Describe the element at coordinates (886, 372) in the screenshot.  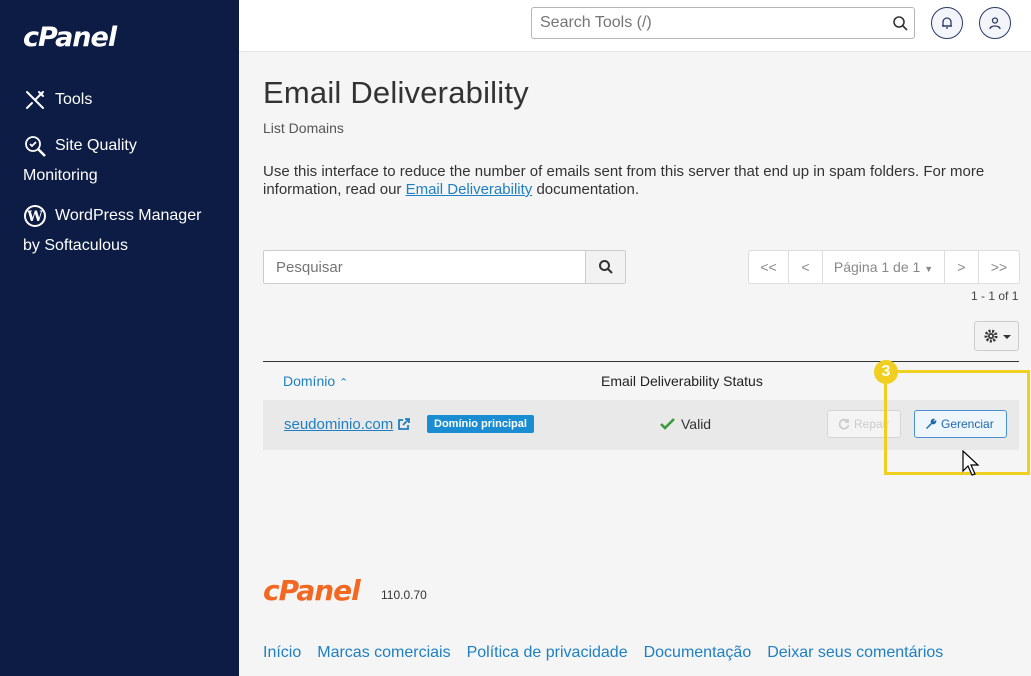
I see `step-number-badge: 3` at that location.